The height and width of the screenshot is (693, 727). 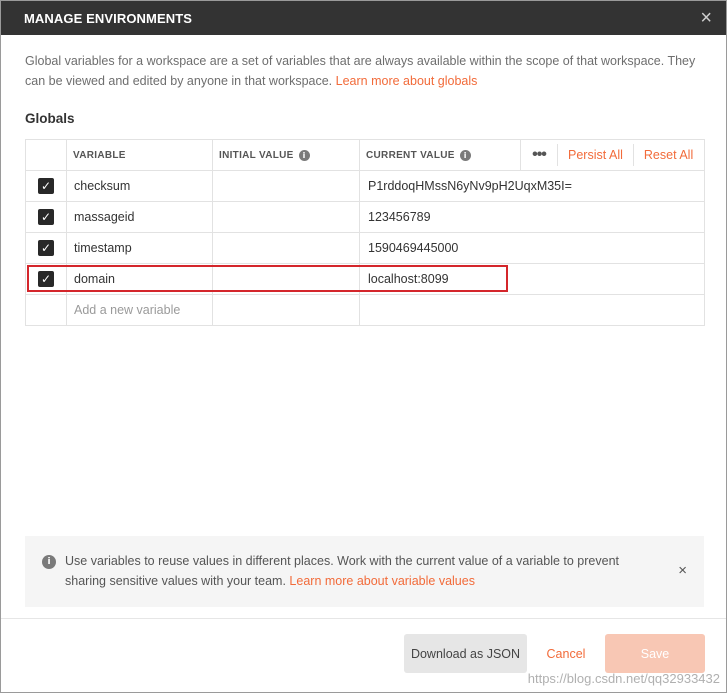 What do you see at coordinates (408, 279) in the screenshot?
I see `current-value: localhost:8099` at bounding box center [408, 279].